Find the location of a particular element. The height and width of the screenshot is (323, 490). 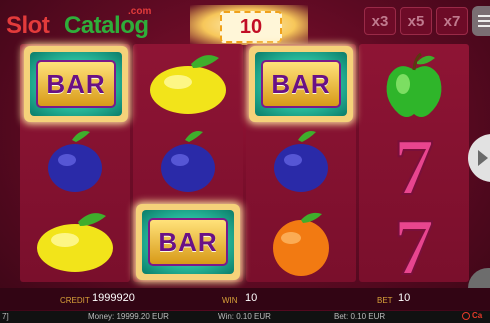

menu-button is located at coordinates (481, 21).